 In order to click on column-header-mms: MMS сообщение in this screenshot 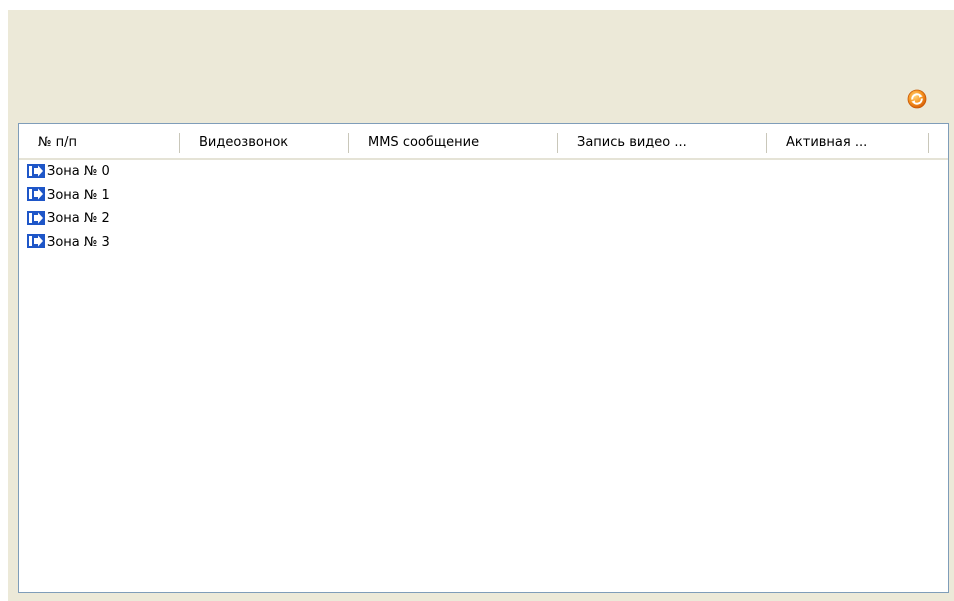, I will do `click(453, 141)`.